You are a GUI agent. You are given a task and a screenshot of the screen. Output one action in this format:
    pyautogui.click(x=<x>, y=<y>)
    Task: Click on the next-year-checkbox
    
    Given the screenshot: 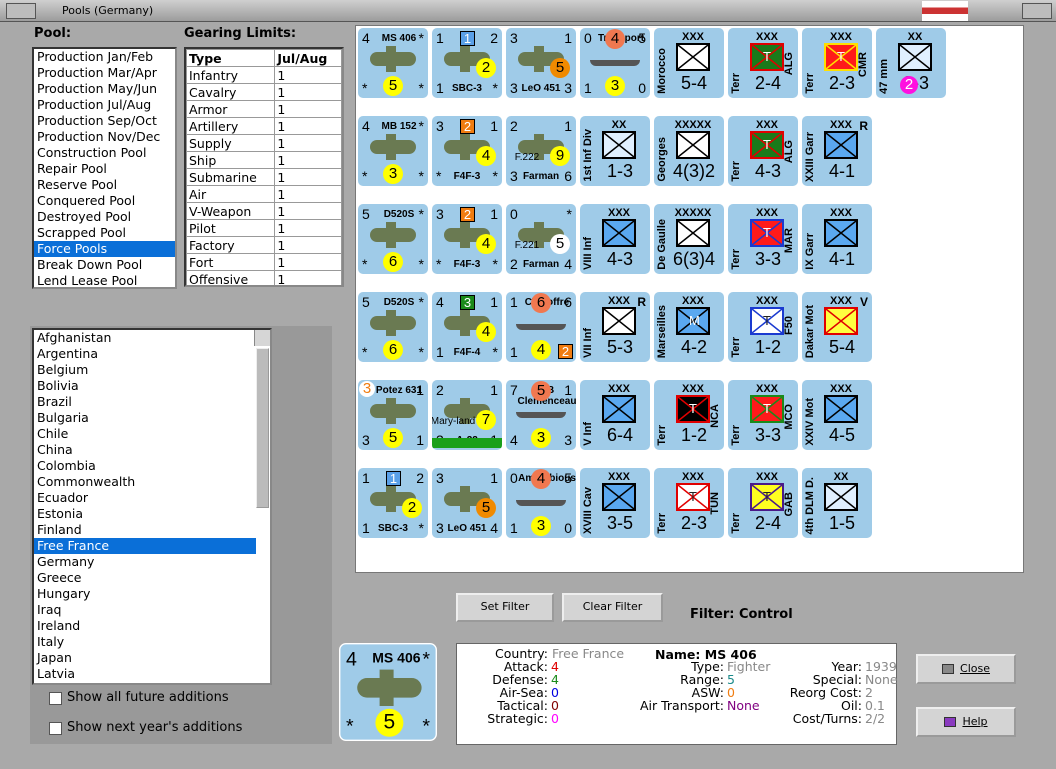 What is the action you would take?
    pyautogui.click(x=55, y=728)
    